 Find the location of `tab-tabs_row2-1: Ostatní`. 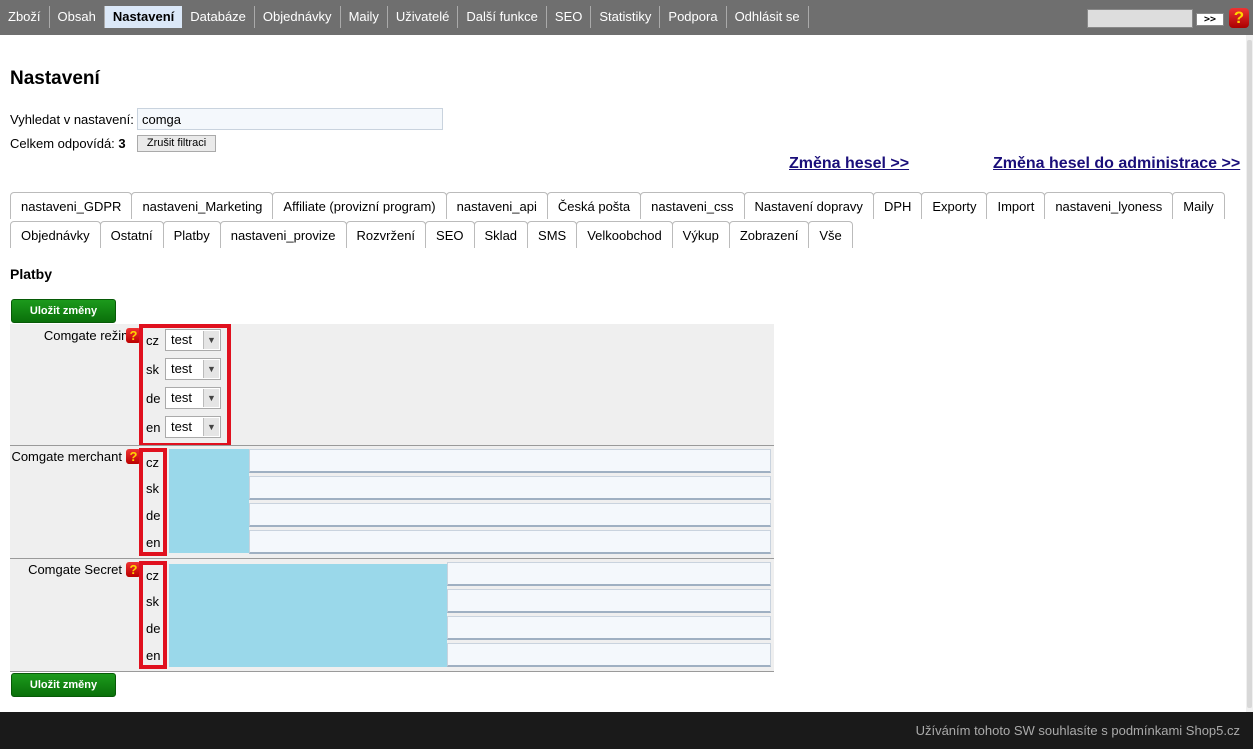

tab-tabs_row2-1: Ostatní is located at coordinates (131, 234).